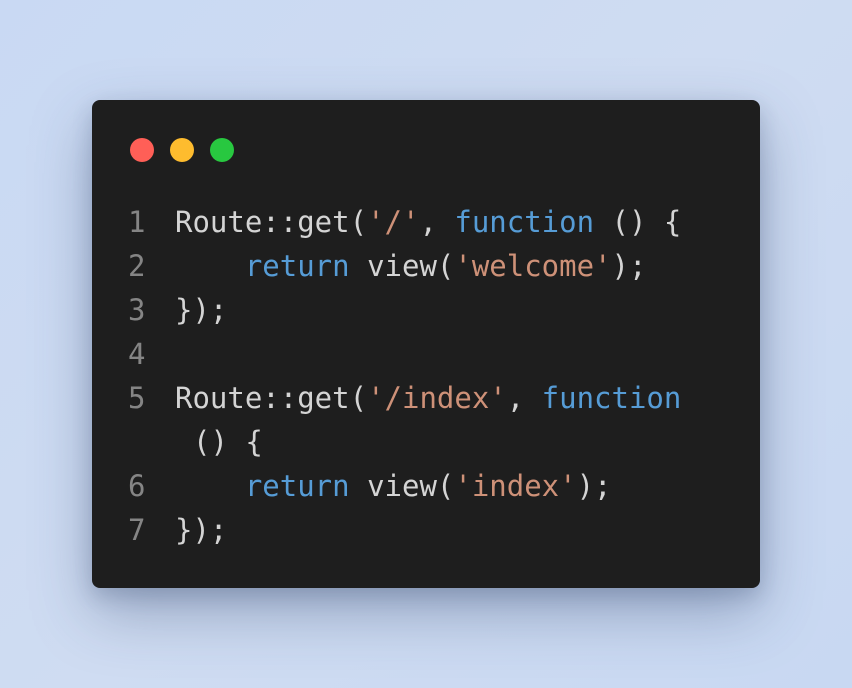 The image size is (852, 688). I want to click on line-number: 4, so click(137, 354).